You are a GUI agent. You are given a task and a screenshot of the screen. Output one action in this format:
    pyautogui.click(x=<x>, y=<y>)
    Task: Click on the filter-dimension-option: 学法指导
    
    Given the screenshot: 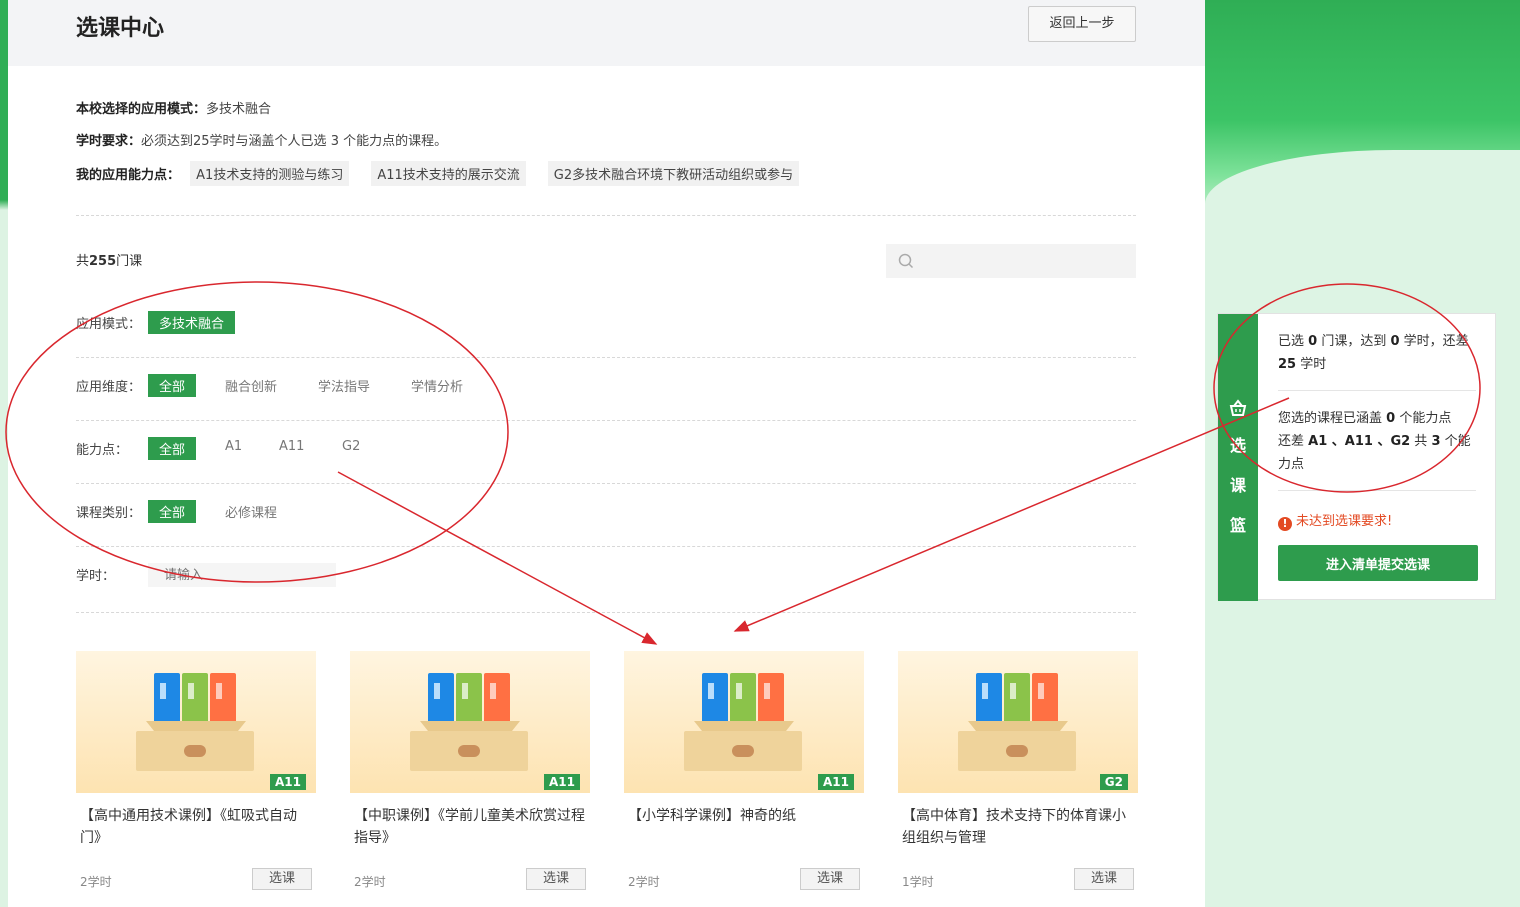 What is the action you would take?
    pyautogui.click(x=344, y=385)
    